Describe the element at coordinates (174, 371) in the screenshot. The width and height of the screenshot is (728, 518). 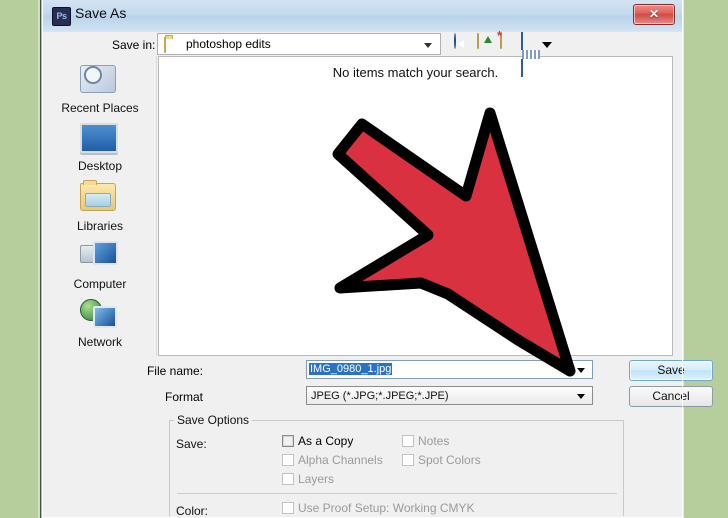
I see `file-name-label: File name:` at that location.